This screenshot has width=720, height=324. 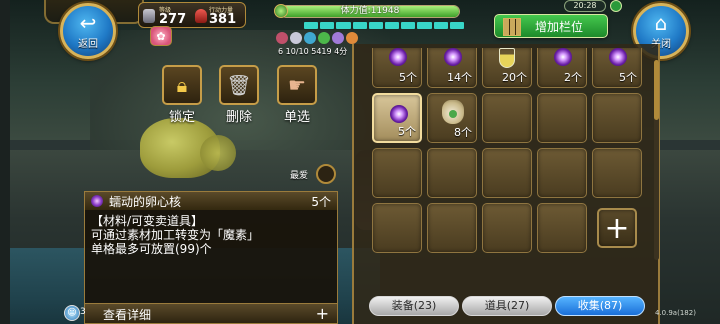 What do you see at coordinates (181, 117) in the screenshot?
I see `lock-label: 锁定` at bounding box center [181, 117].